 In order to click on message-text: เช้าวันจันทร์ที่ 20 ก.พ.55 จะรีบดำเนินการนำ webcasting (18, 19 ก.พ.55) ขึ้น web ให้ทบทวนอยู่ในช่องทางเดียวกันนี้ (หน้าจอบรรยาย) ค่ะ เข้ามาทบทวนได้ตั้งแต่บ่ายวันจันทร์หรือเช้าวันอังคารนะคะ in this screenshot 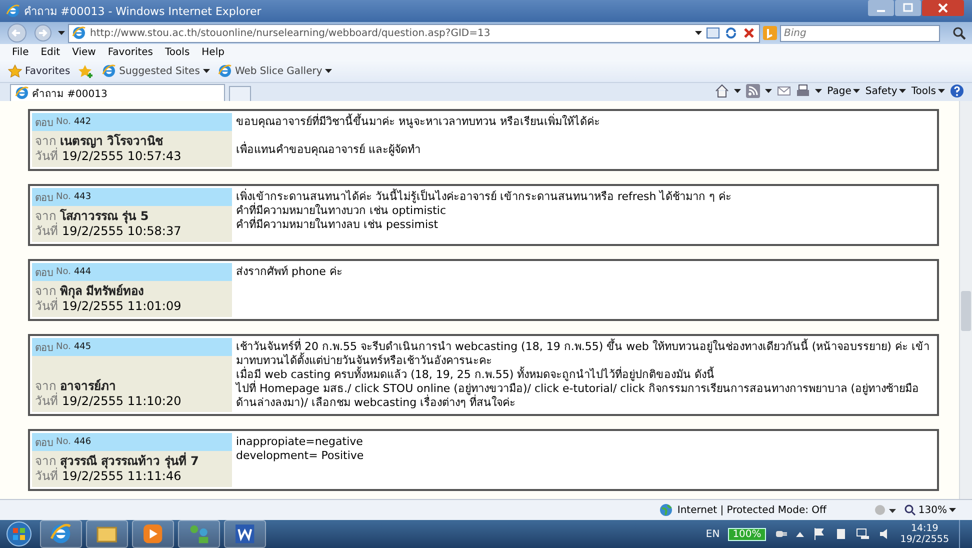, I will do `click(583, 353)`.